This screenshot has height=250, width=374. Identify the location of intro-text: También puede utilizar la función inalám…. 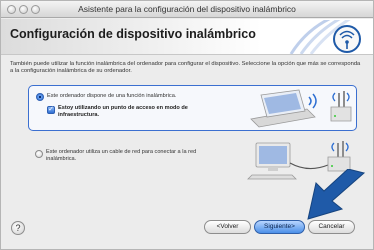
(185, 67).